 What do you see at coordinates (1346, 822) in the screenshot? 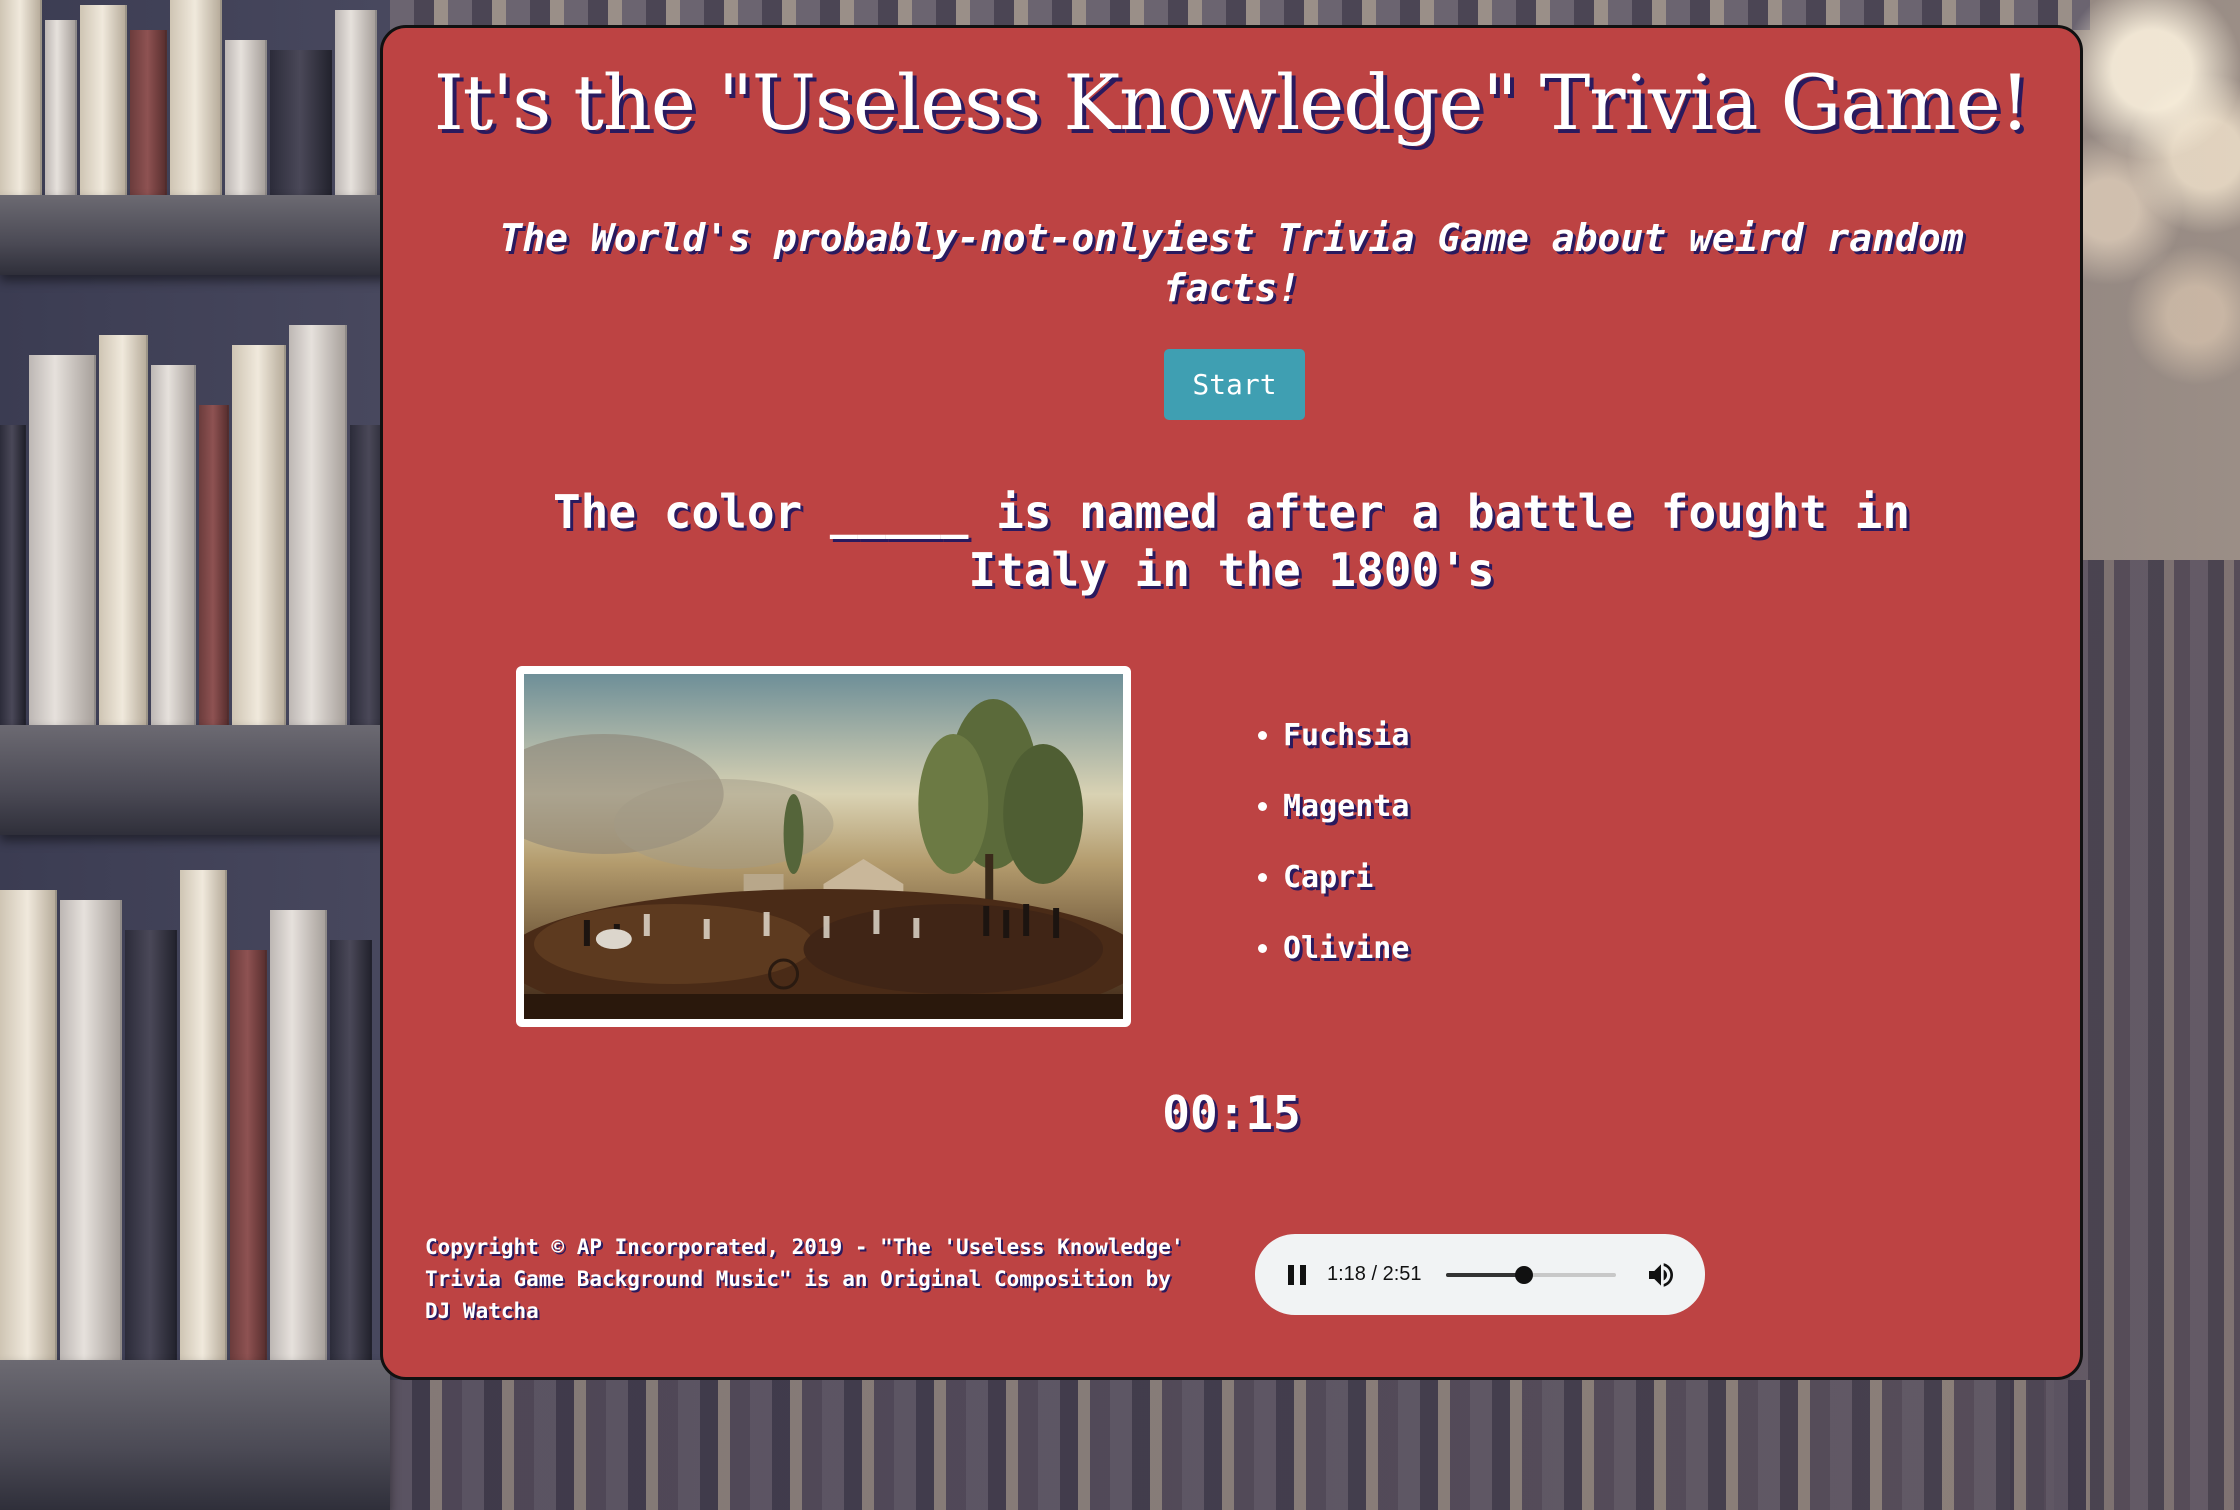
I see `answer-option: Magenta` at bounding box center [1346, 822].